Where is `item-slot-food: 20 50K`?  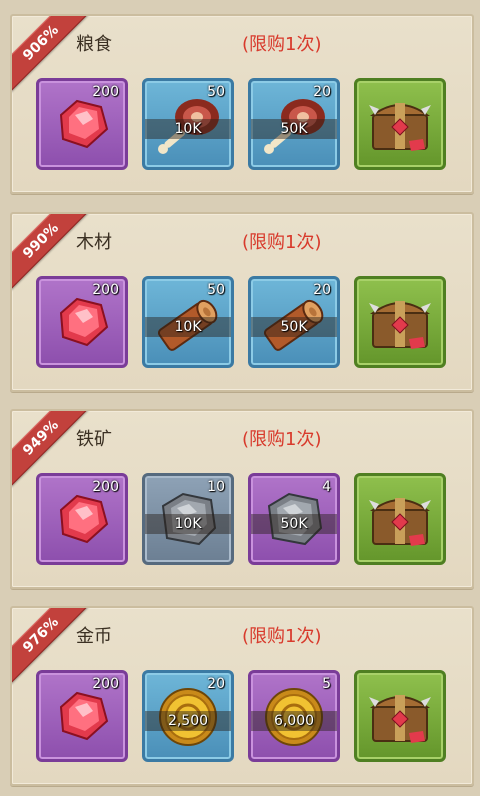
item-slot-food: 20 50K is located at coordinates (294, 124).